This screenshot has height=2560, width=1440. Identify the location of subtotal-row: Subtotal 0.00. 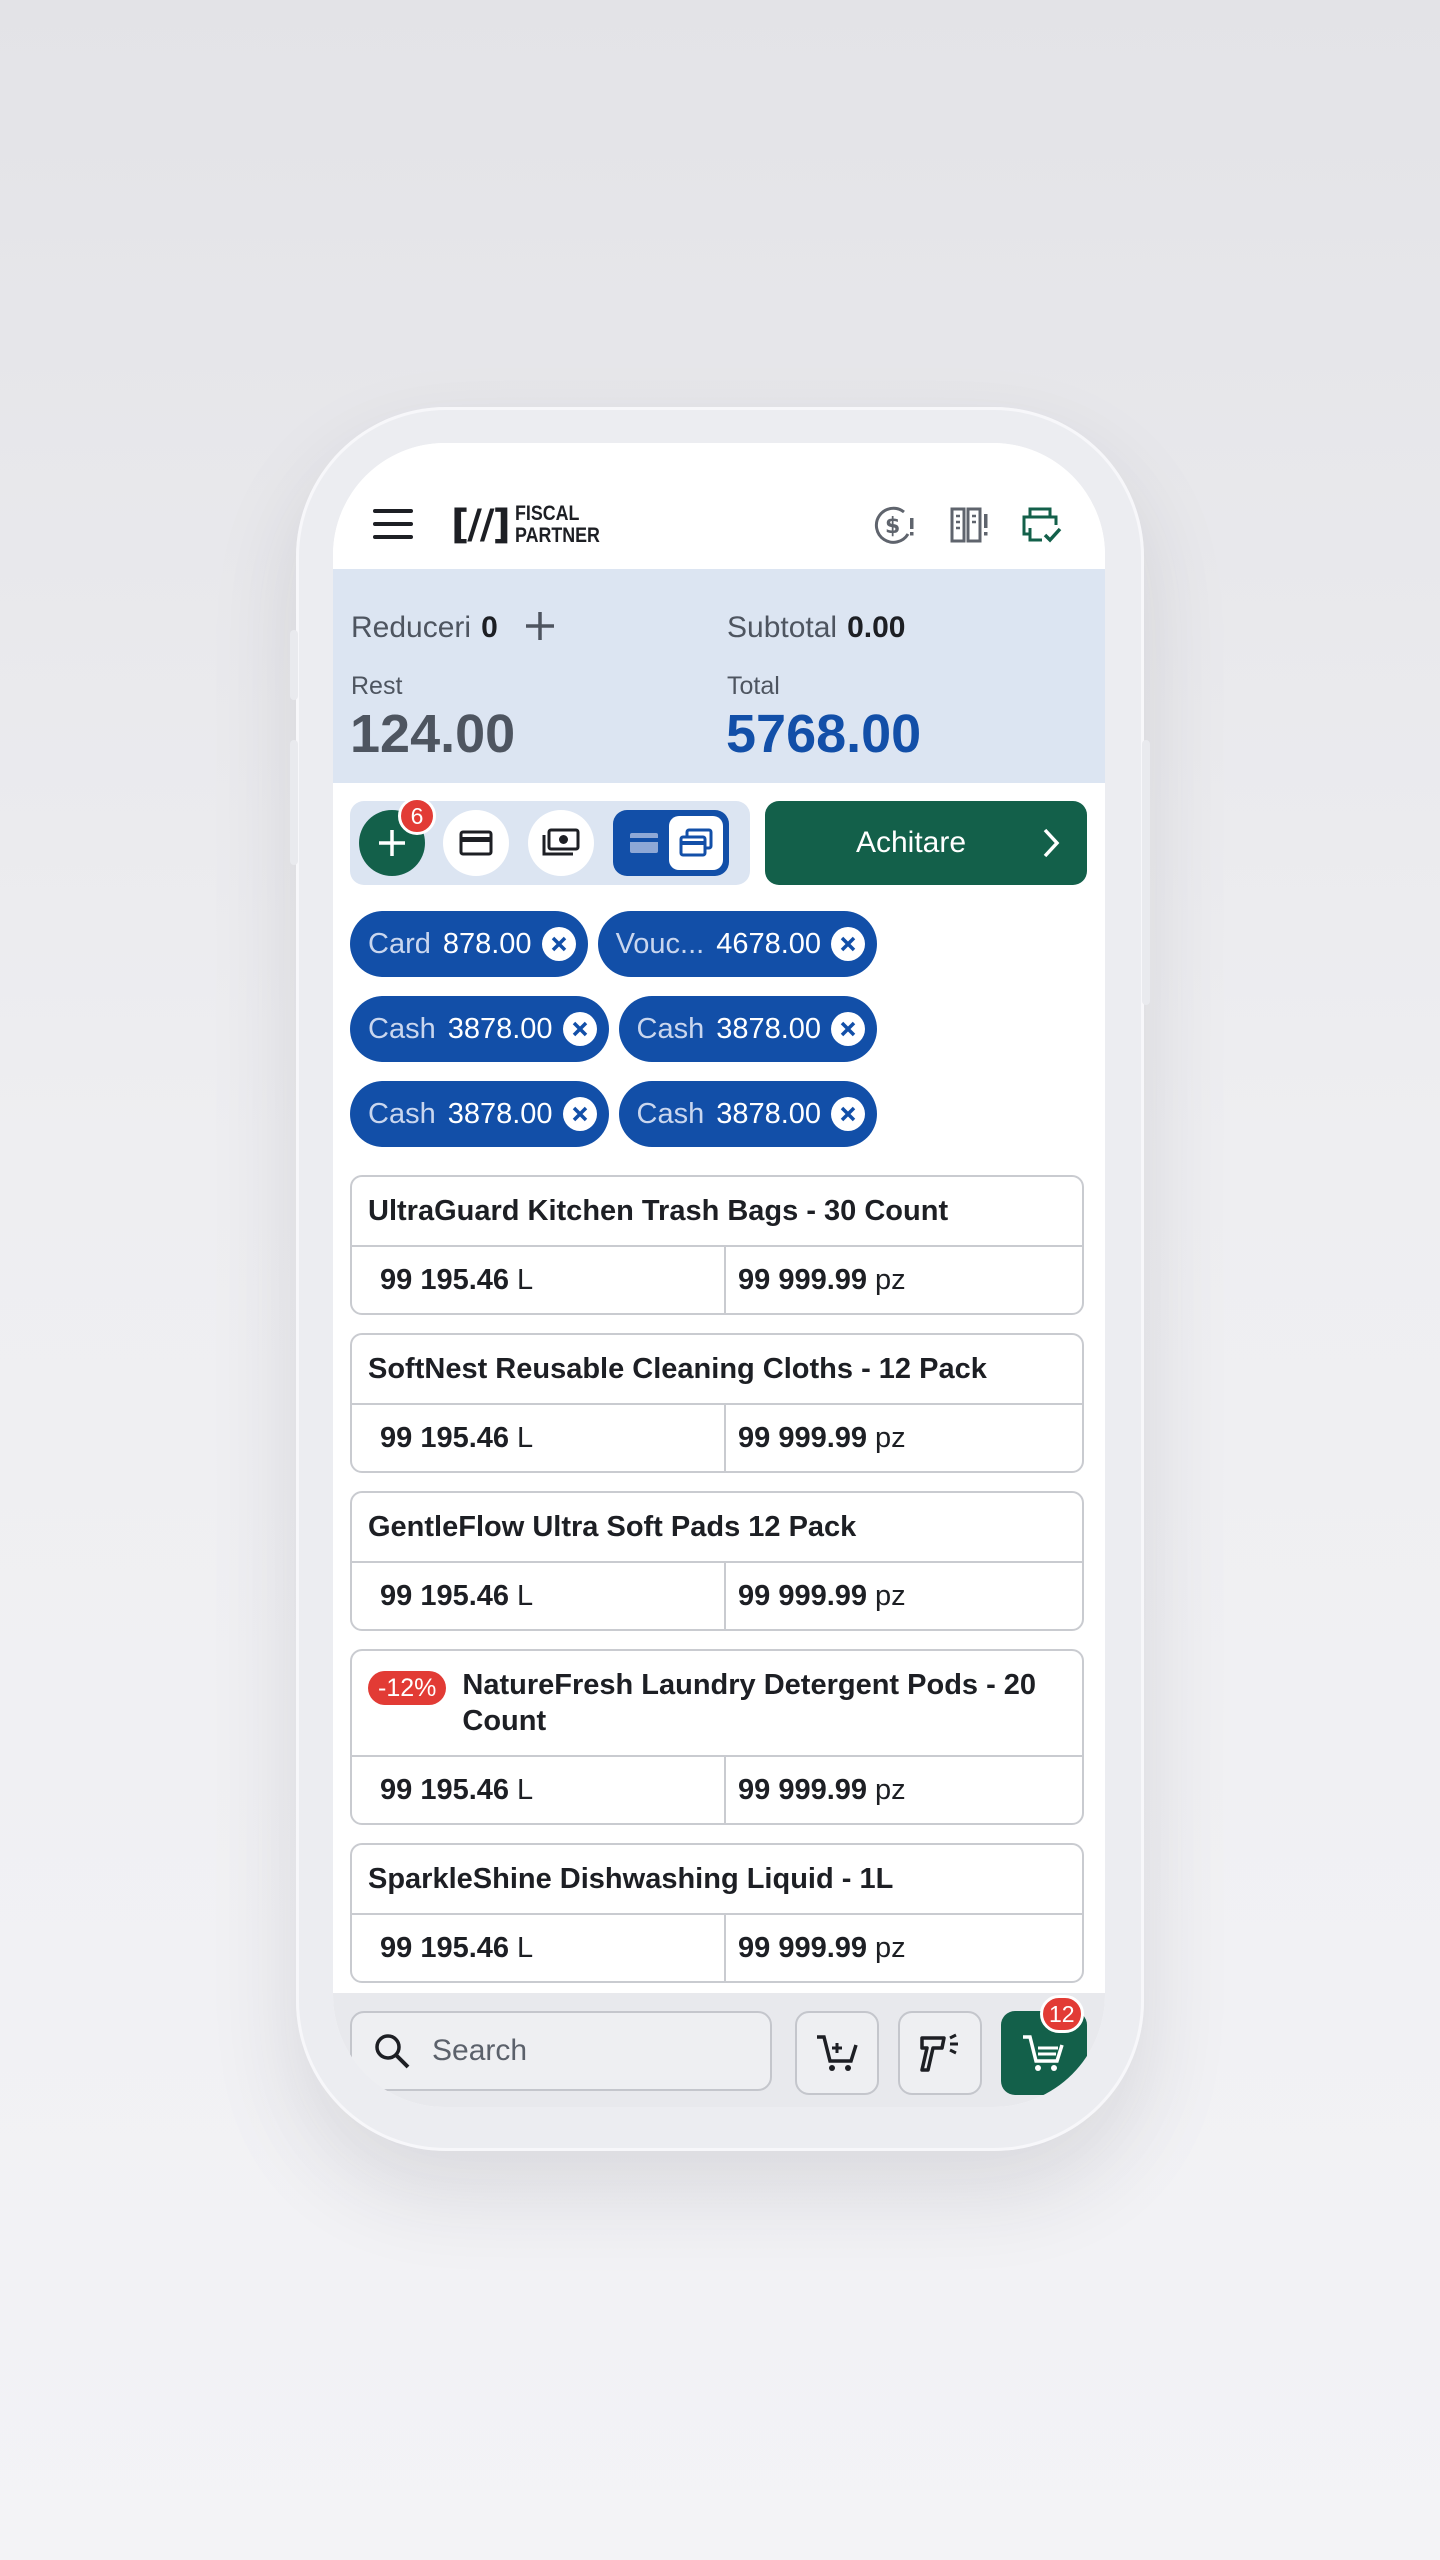
(816, 628).